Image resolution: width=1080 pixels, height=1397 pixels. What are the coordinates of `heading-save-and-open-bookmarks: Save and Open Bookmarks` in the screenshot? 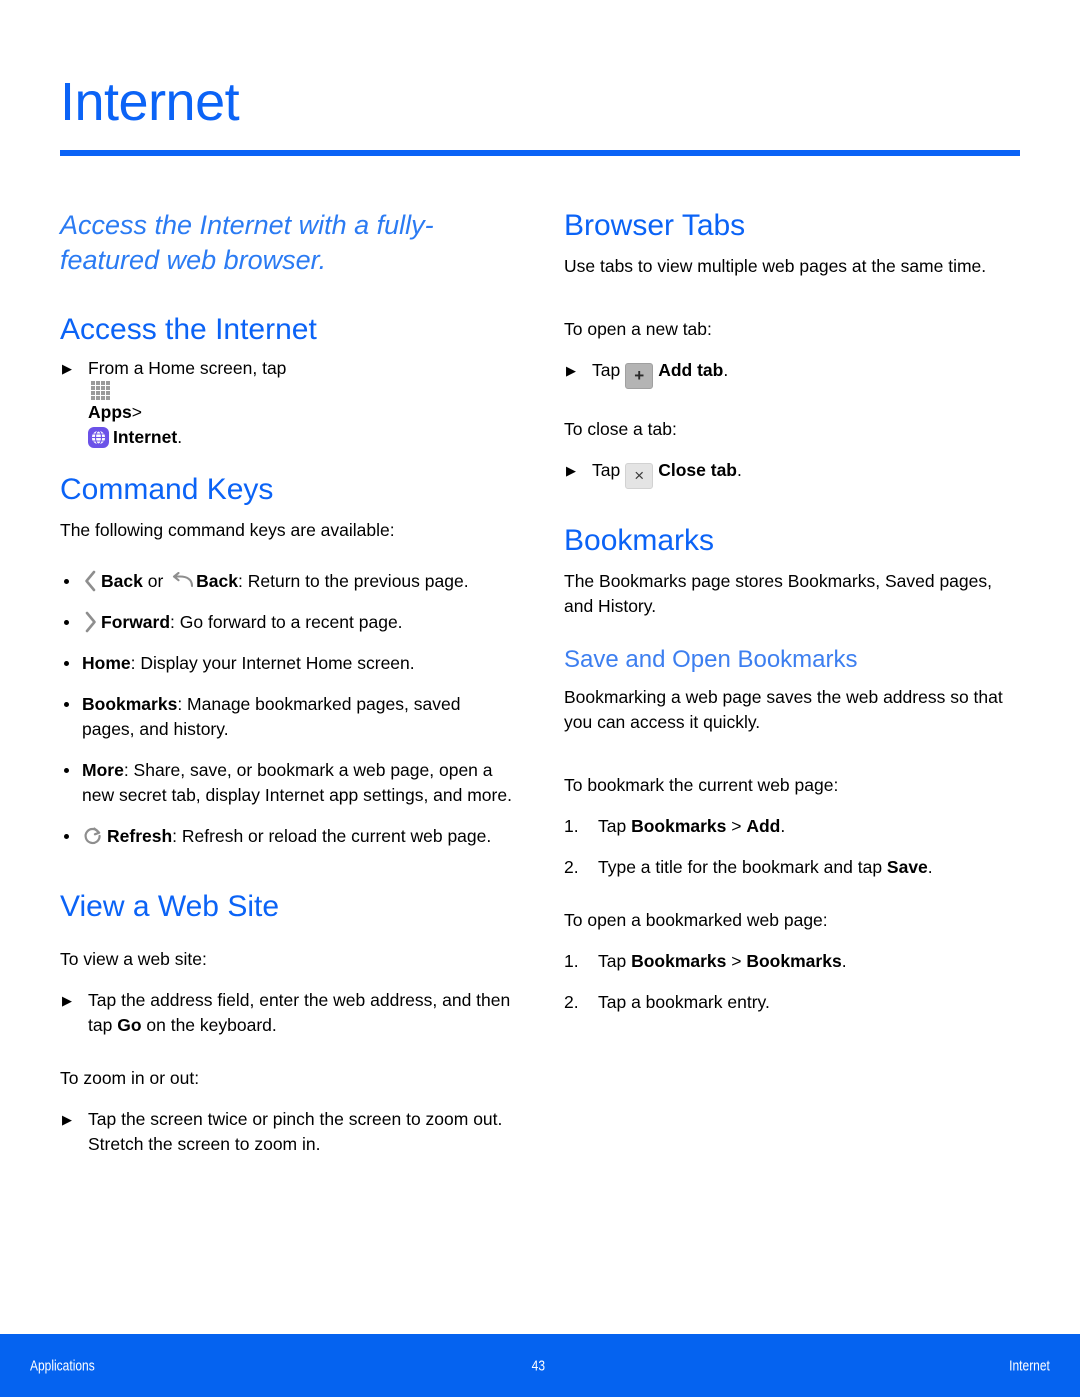 It's located at (711, 659).